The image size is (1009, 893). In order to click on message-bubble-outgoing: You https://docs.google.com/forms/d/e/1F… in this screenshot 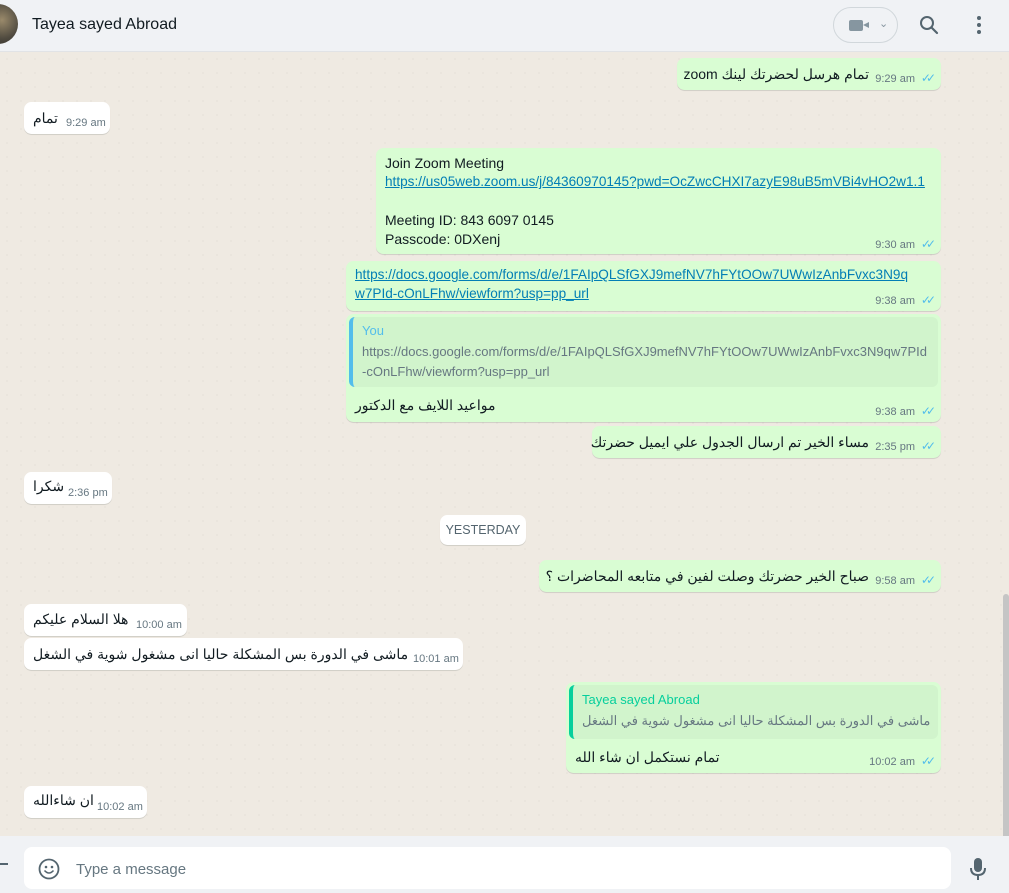, I will do `click(643, 368)`.